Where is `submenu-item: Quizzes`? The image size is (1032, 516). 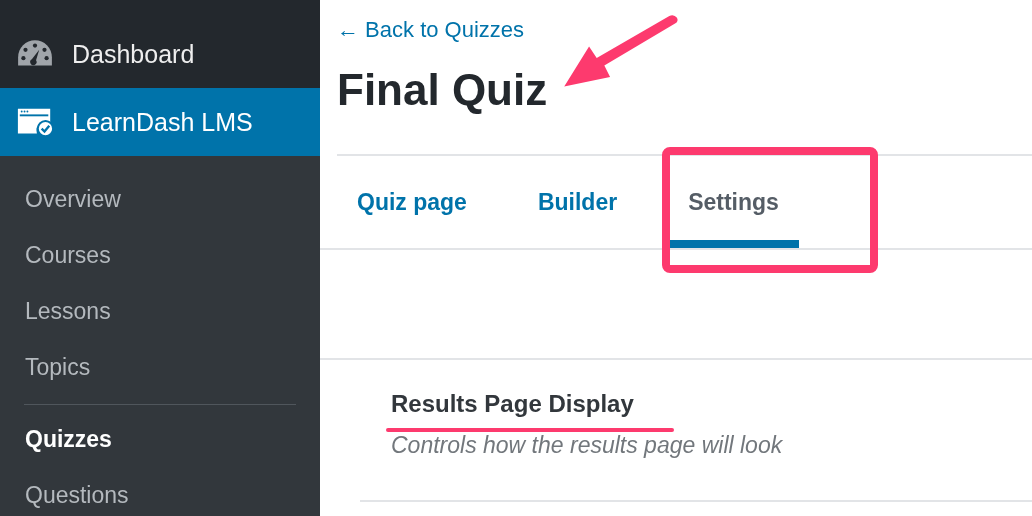 submenu-item: Quizzes is located at coordinates (160, 439).